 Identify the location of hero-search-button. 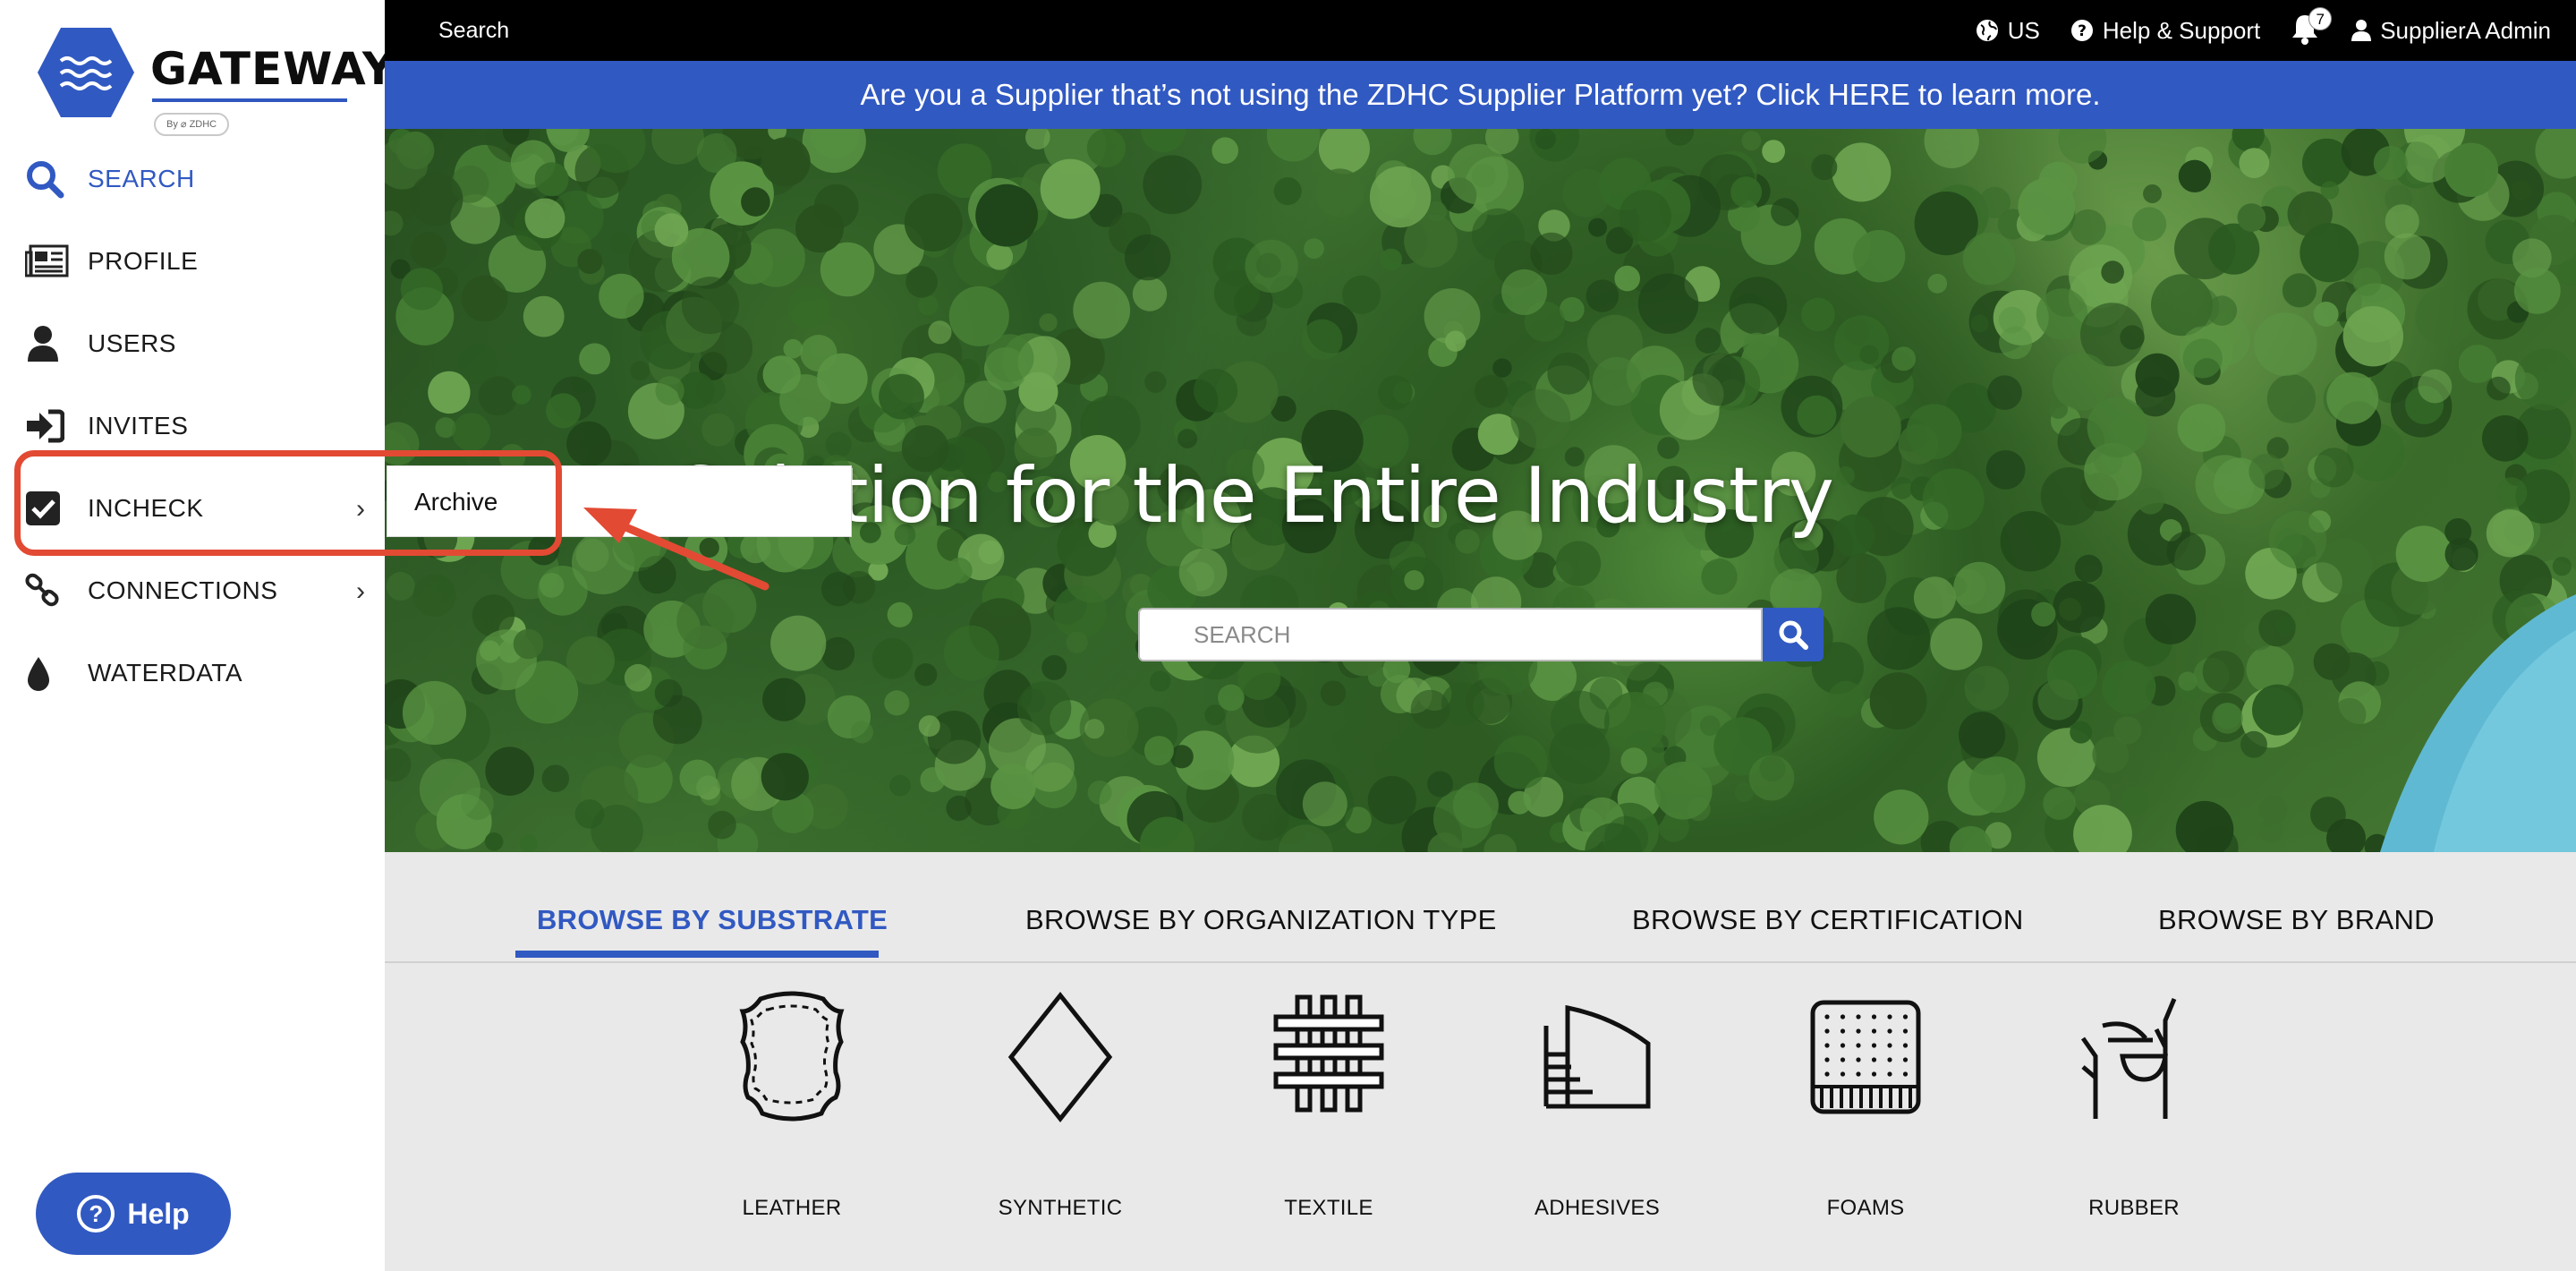
(1793, 634).